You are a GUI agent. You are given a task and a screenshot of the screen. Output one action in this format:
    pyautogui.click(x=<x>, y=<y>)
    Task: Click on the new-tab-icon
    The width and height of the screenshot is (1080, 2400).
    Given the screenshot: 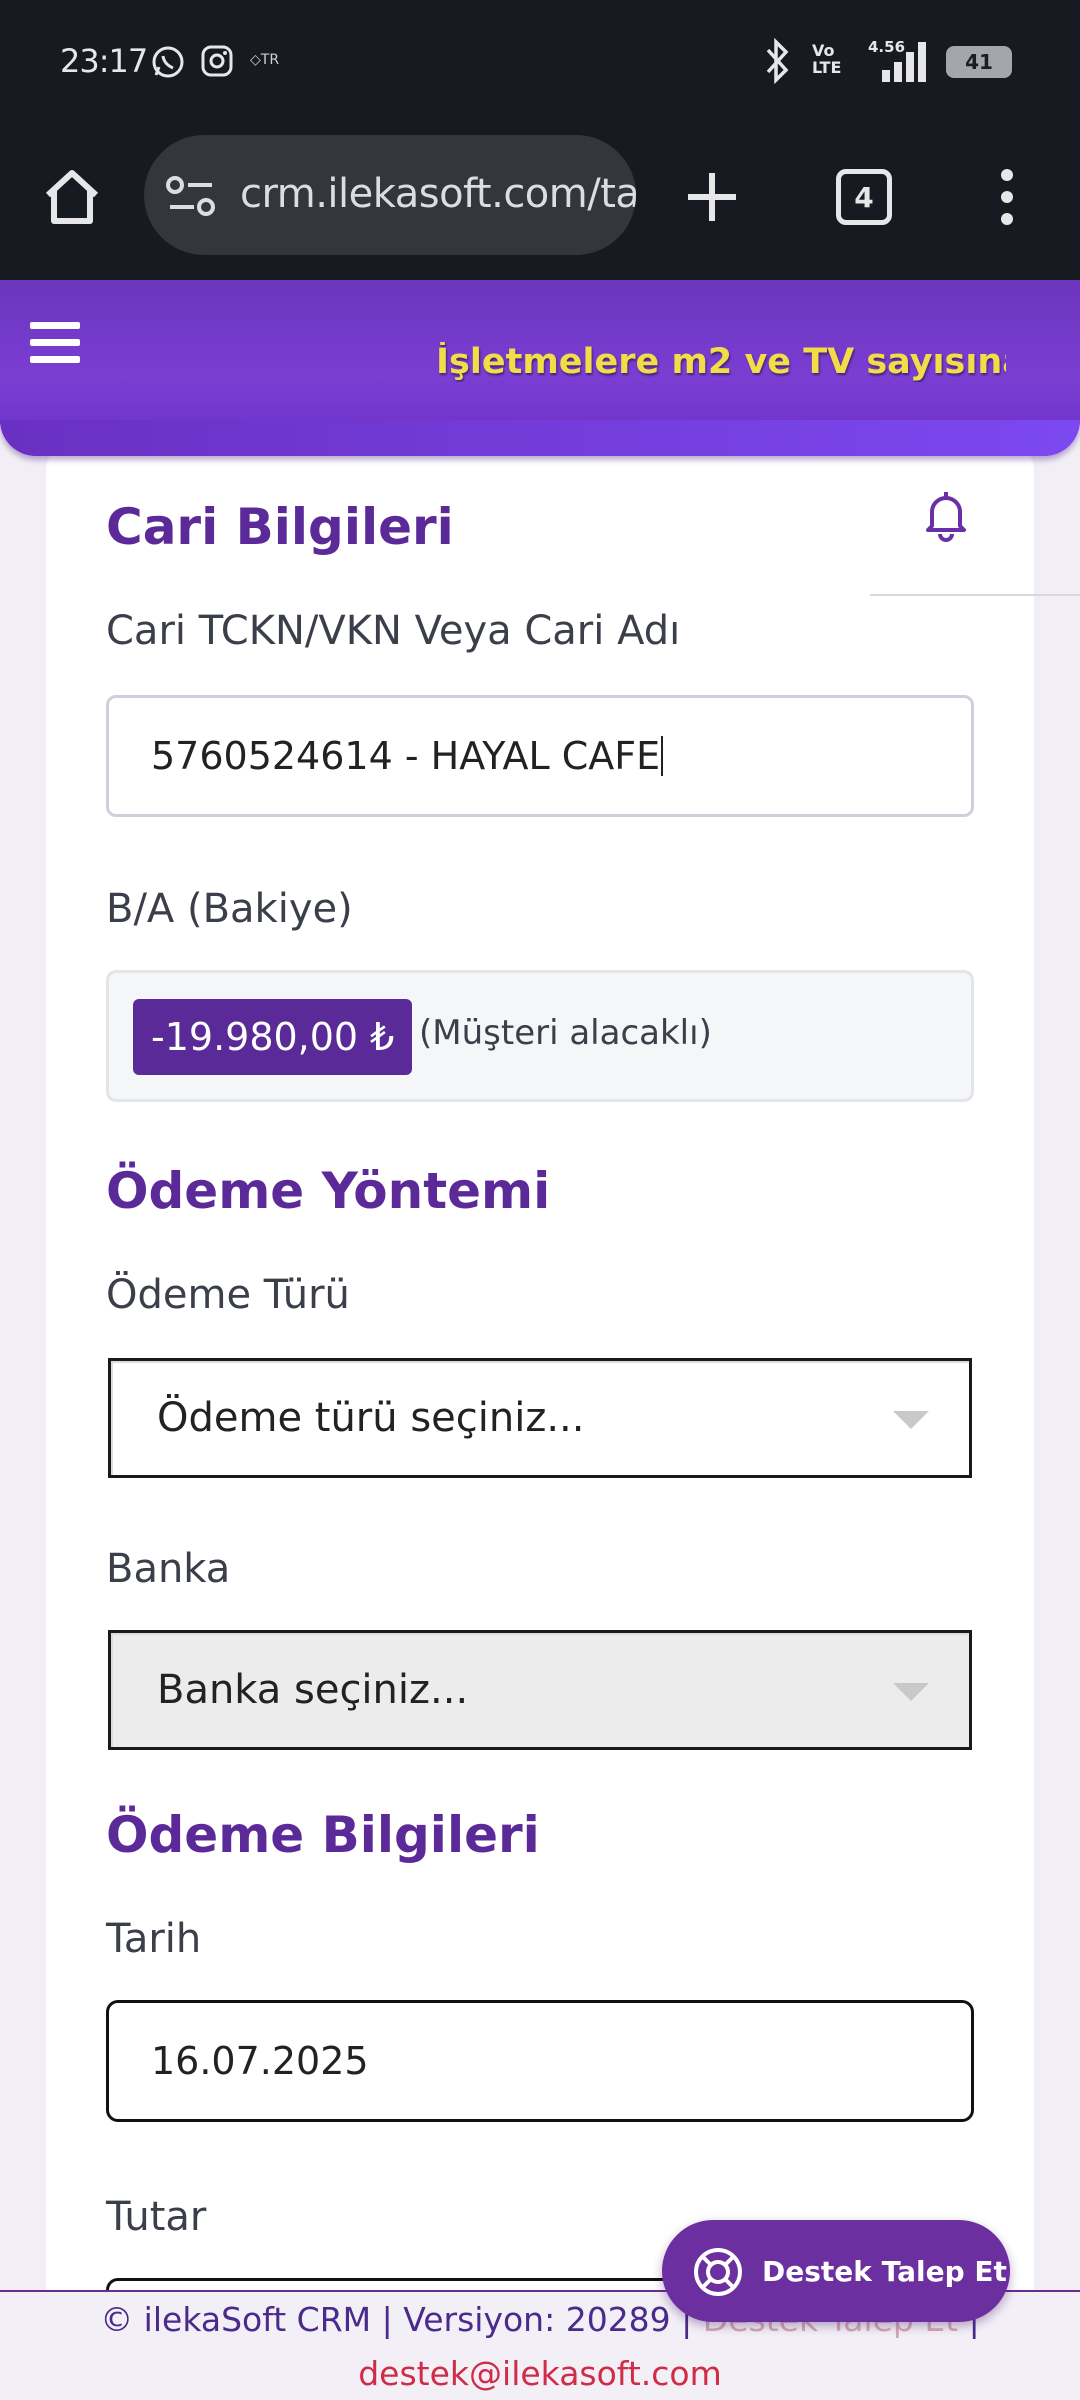 What is the action you would take?
    pyautogui.click(x=712, y=197)
    